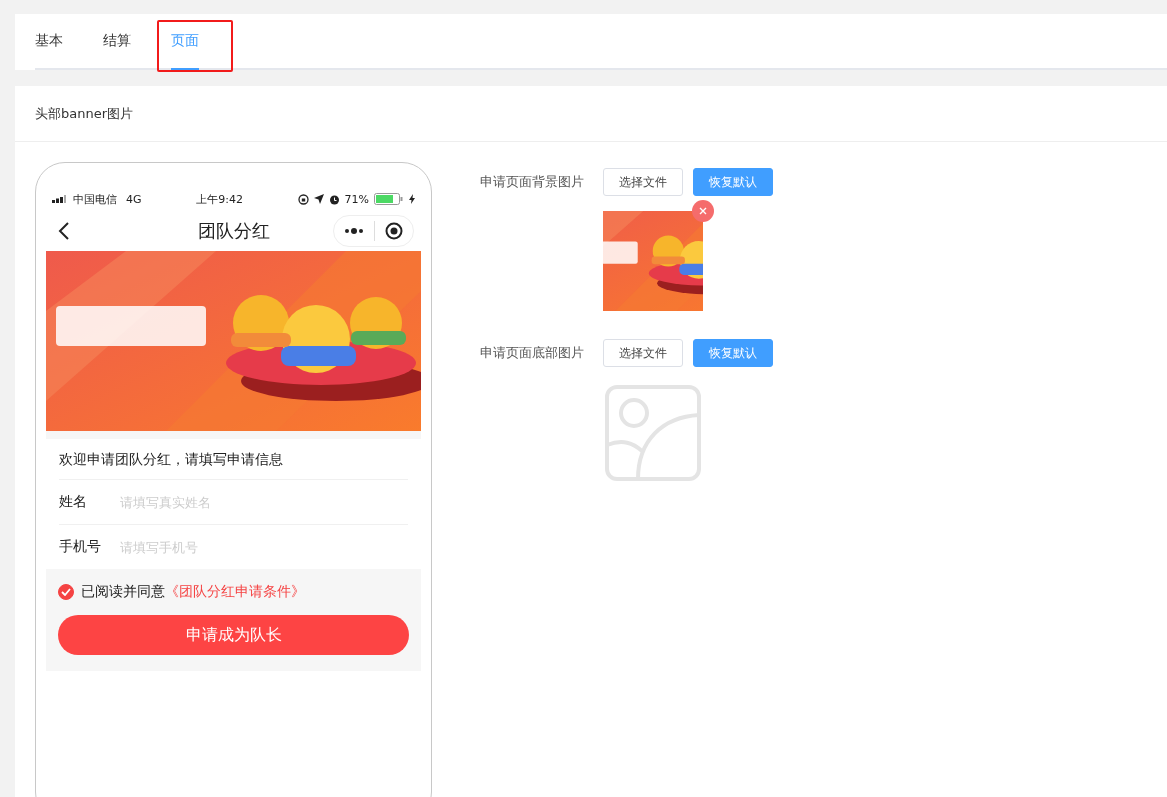 The width and height of the screenshot is (1167, 797). I want to click on remove-image-button, so click(703, 211).